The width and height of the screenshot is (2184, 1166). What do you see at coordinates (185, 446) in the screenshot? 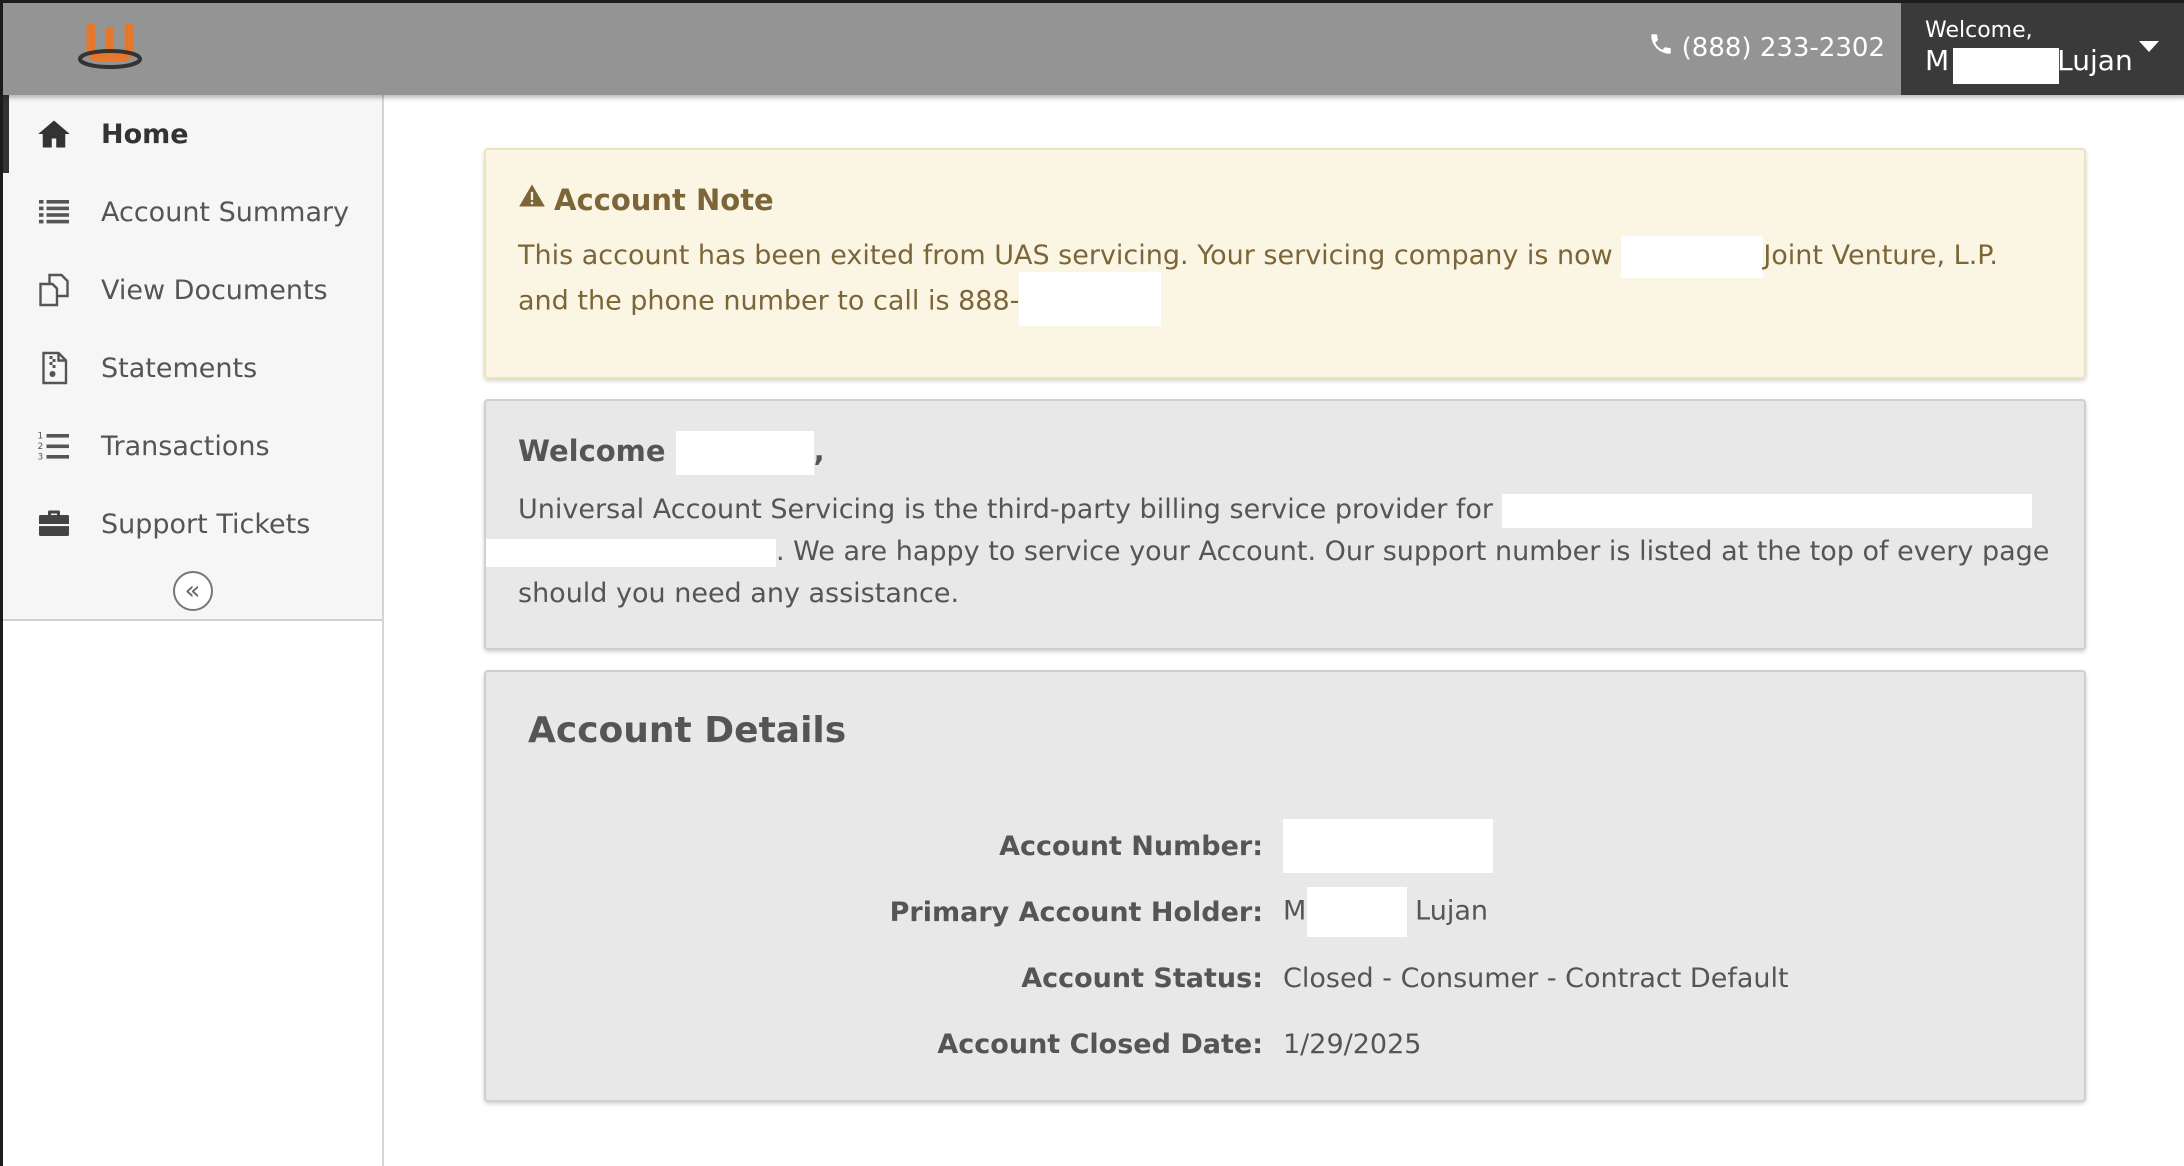
I see `sidebar-item-label: Transactions` at bounding box center [185, 446].